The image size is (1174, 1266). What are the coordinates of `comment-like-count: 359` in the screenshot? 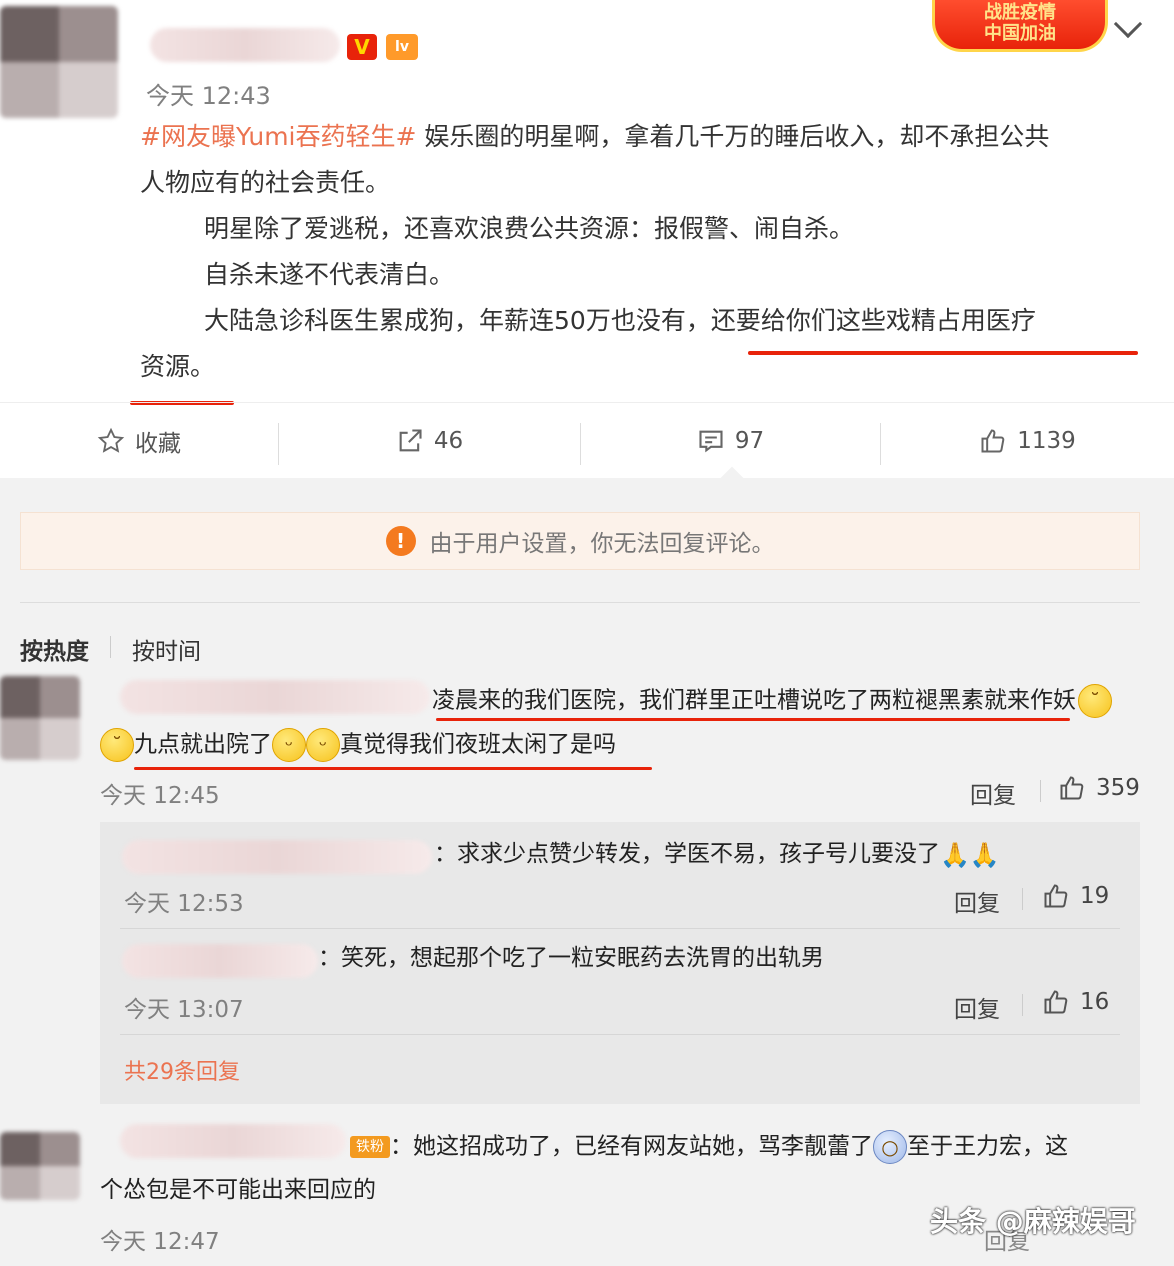 It's located at (1118, 788).